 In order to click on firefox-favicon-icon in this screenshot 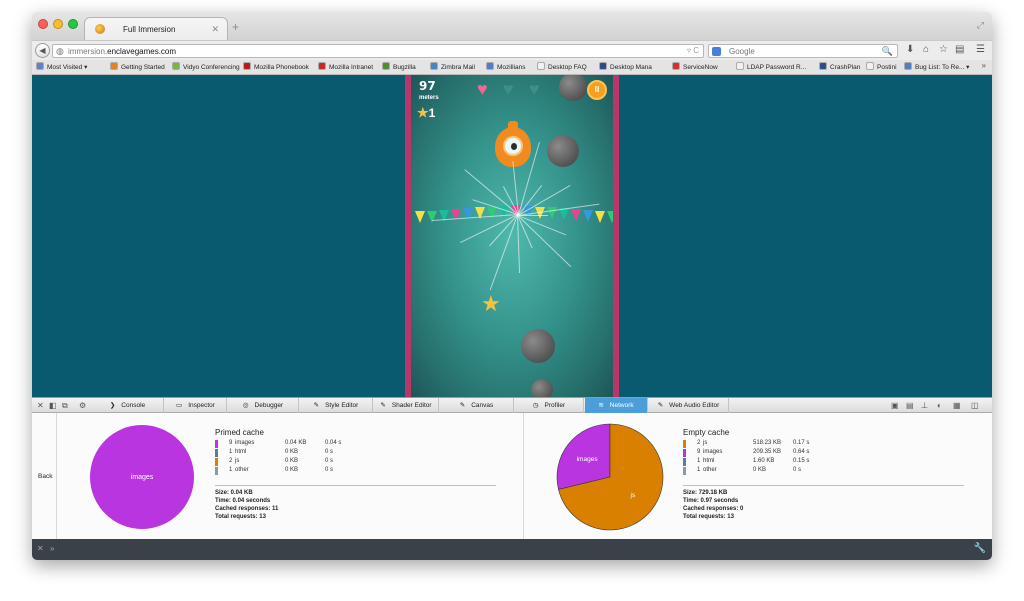, I will do `click(100, 29)`.